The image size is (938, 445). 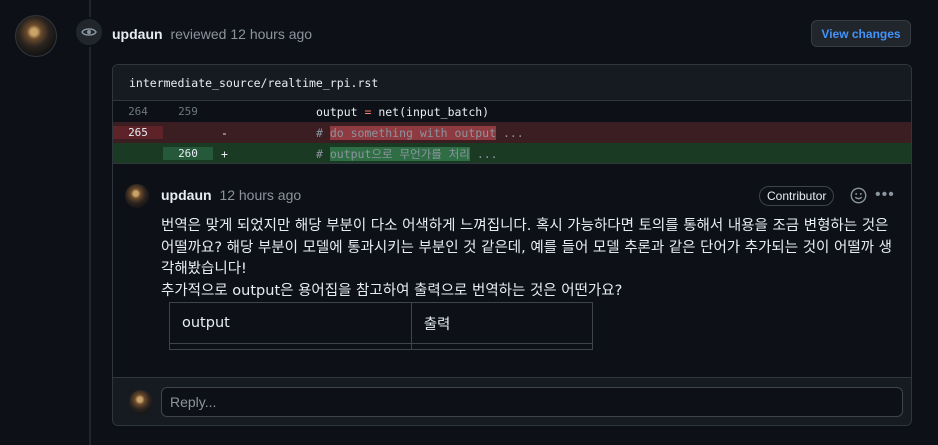 I want to click on eye-icon, so click(x=89, y=32).